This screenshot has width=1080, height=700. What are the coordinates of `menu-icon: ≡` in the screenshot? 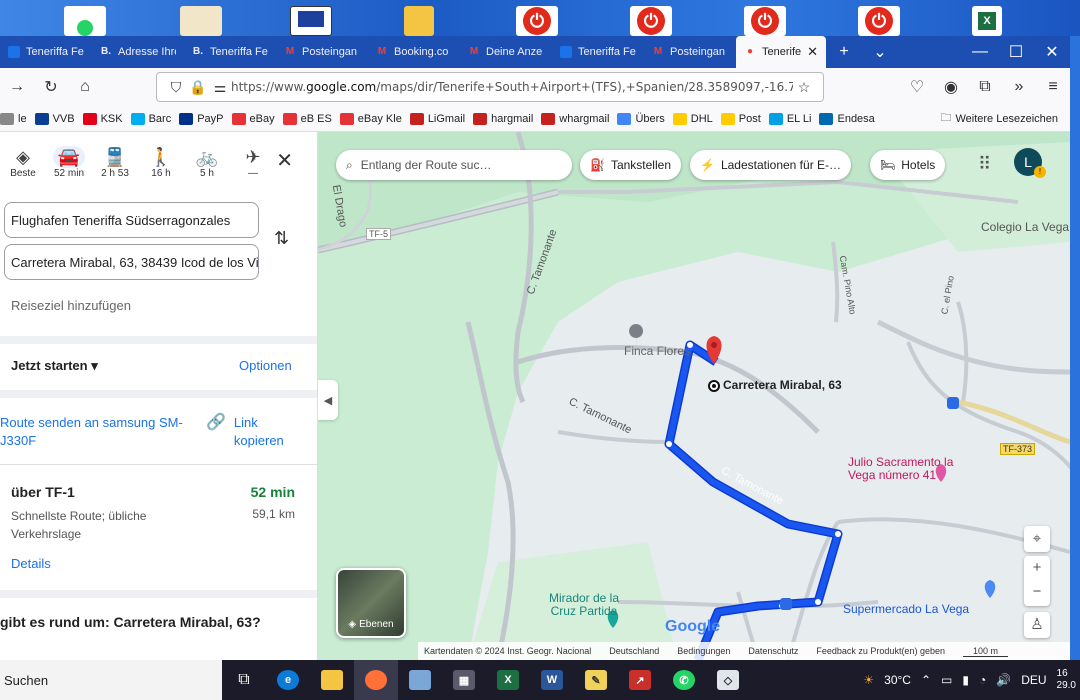 It's located at (1053, 87).